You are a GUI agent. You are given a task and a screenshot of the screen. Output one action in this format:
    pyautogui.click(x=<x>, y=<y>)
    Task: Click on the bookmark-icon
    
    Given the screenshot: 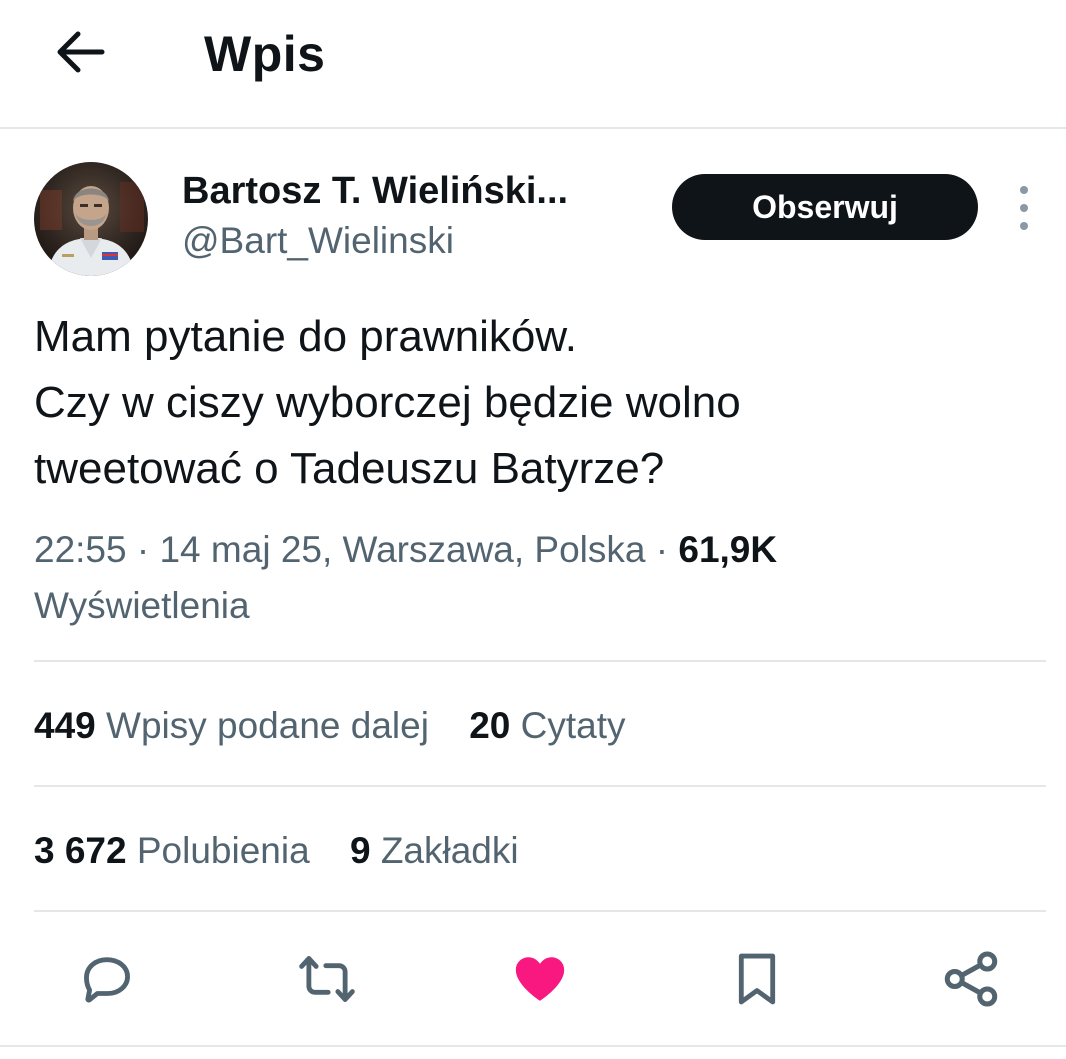 What is the action you would take?
    pyautogui.click(x=757, y=979)
    